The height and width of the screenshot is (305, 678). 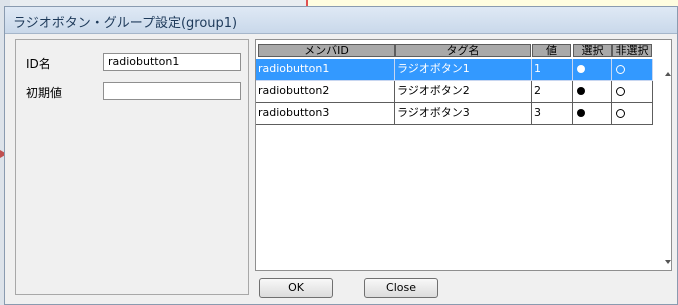 I want to click on column-header-select: 選択, so click(x=592, y=50).